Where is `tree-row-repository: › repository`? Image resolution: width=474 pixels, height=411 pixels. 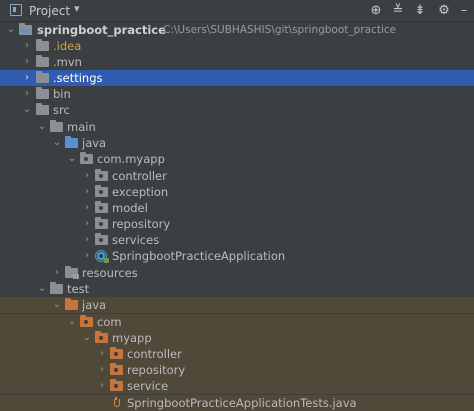 tree-row-repository: › repository is located at coordinates (237, 224).